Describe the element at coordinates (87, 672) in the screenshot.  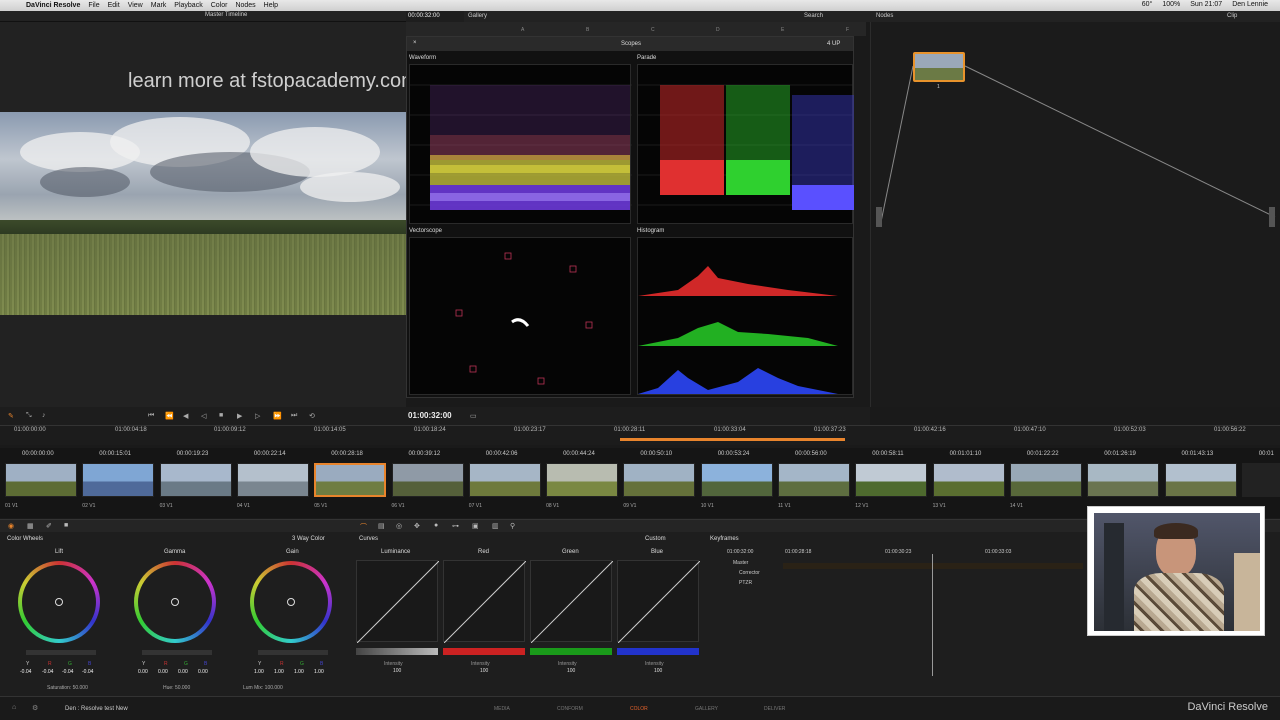
I see `lift-b-value: -0.04` at that location.